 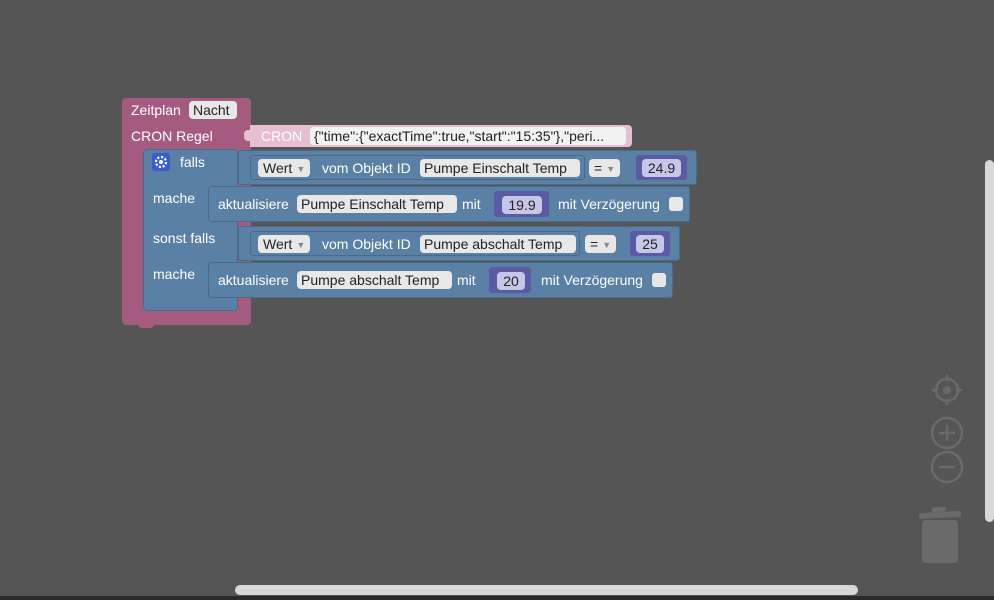 What do you see at coordinates (174, 198) in the screenshot?
I see `do-label: mache` at bounding box center [174, 198].